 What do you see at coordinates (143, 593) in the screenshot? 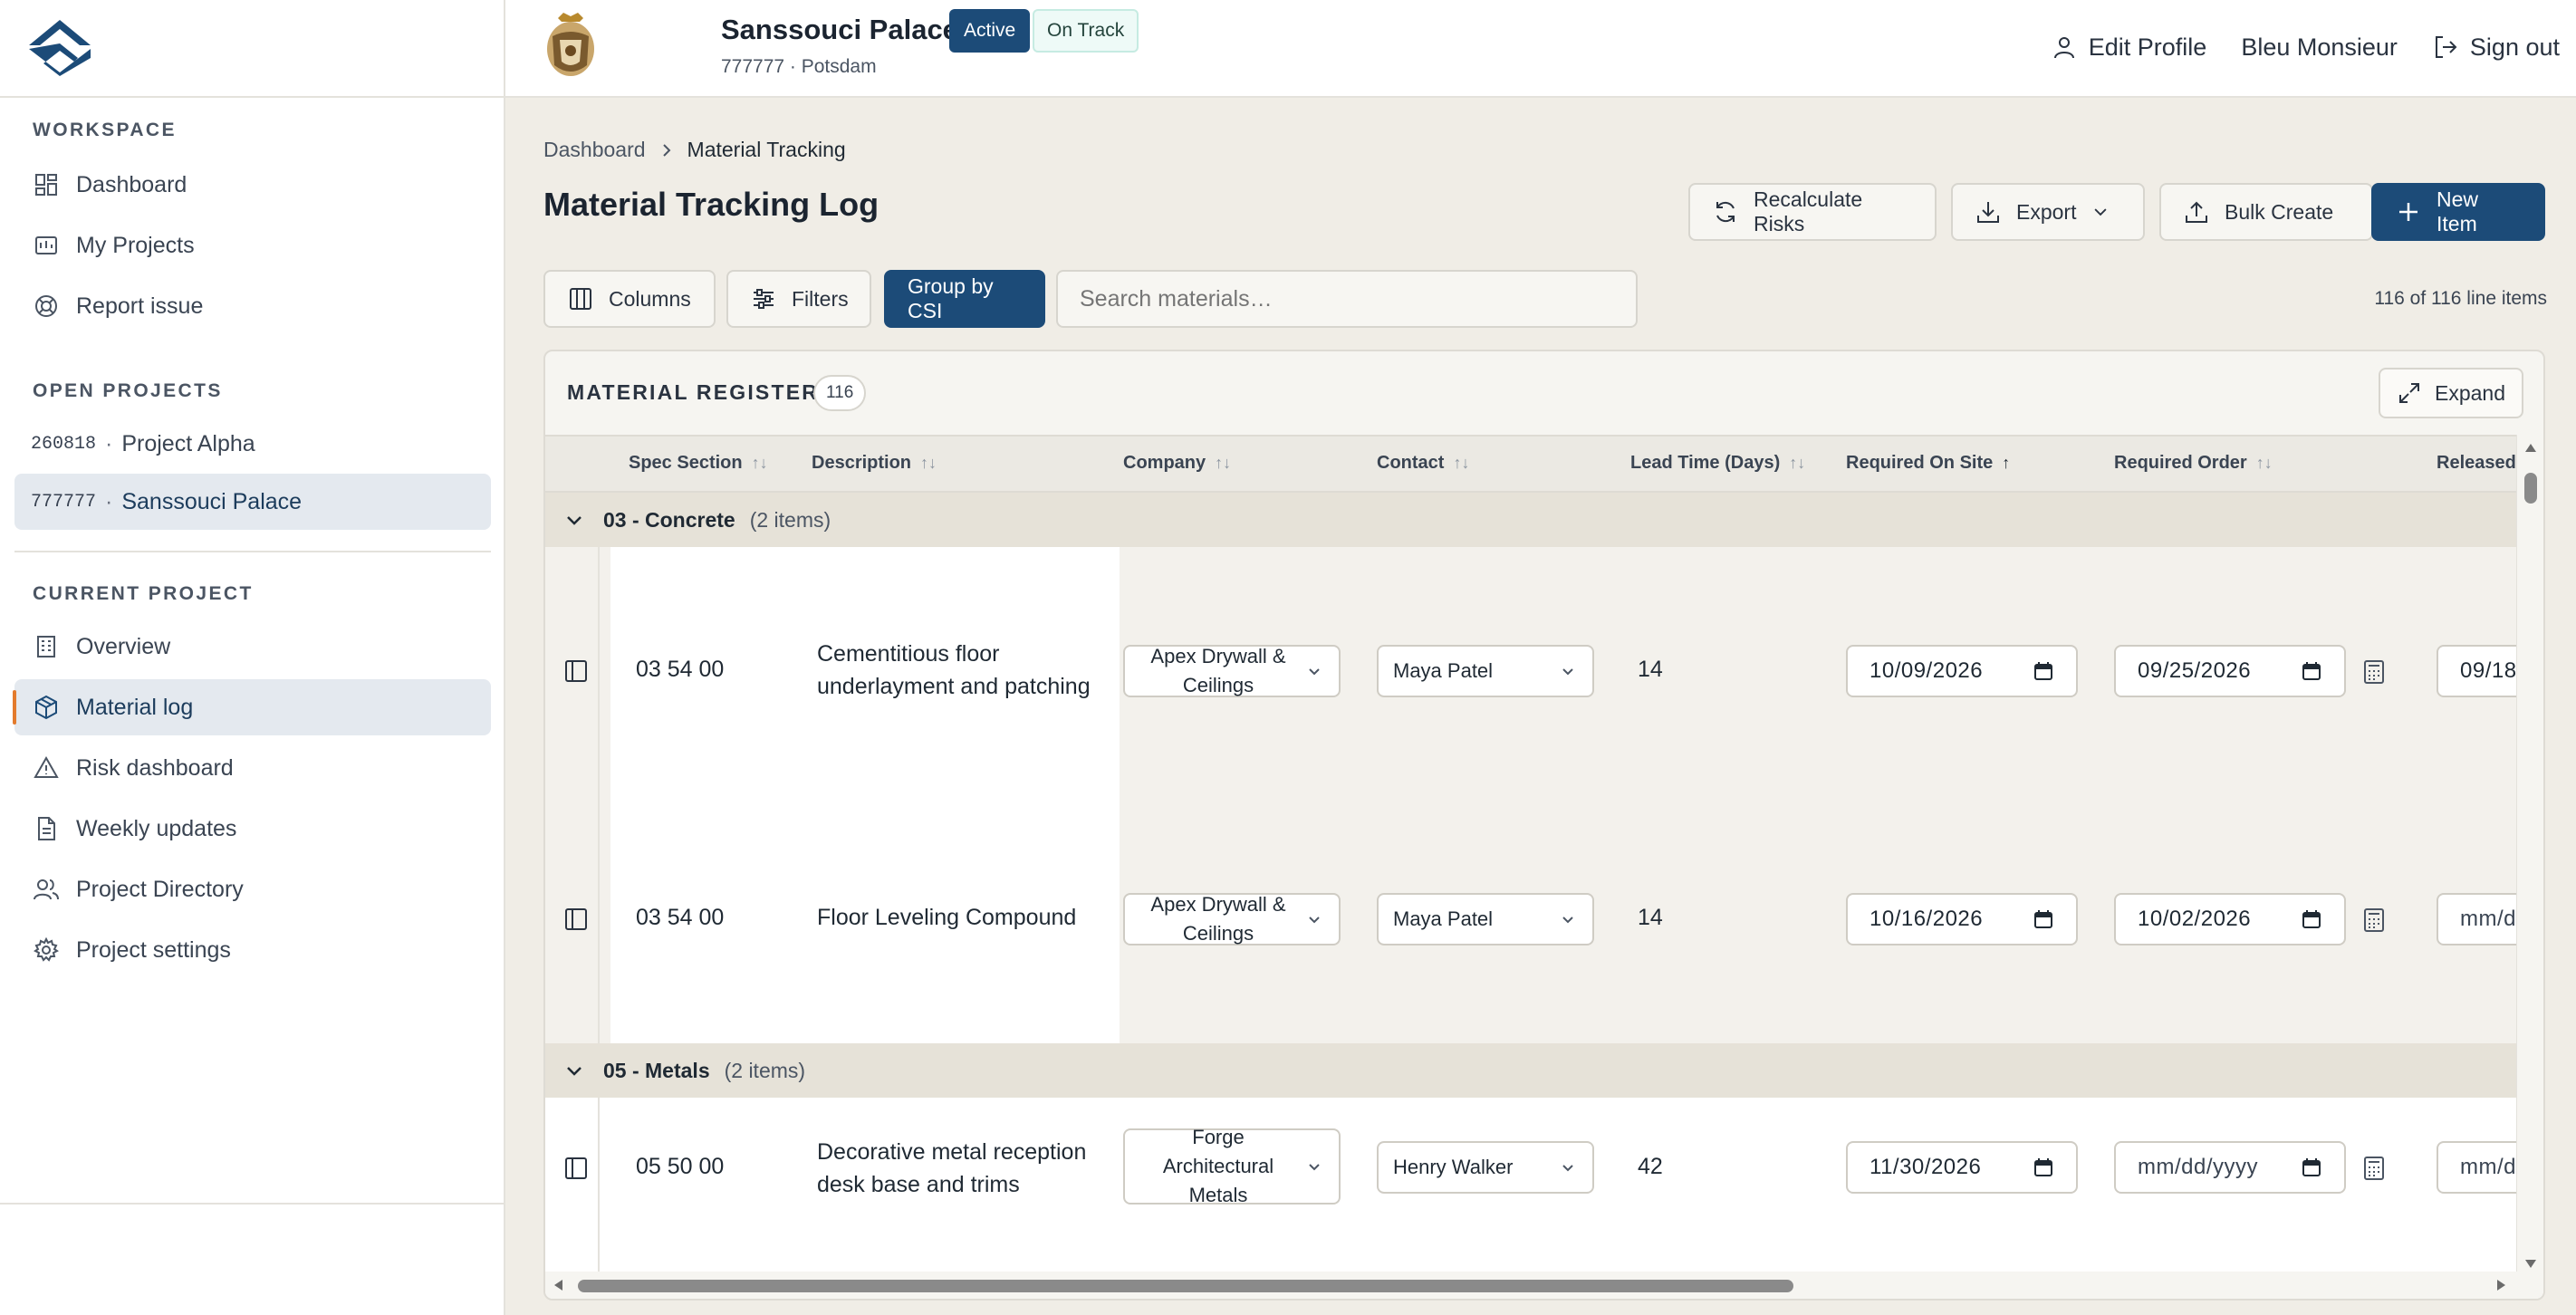
I see `current-project-heading: CURRENT PROJECT` at bounding box center [143, 593].